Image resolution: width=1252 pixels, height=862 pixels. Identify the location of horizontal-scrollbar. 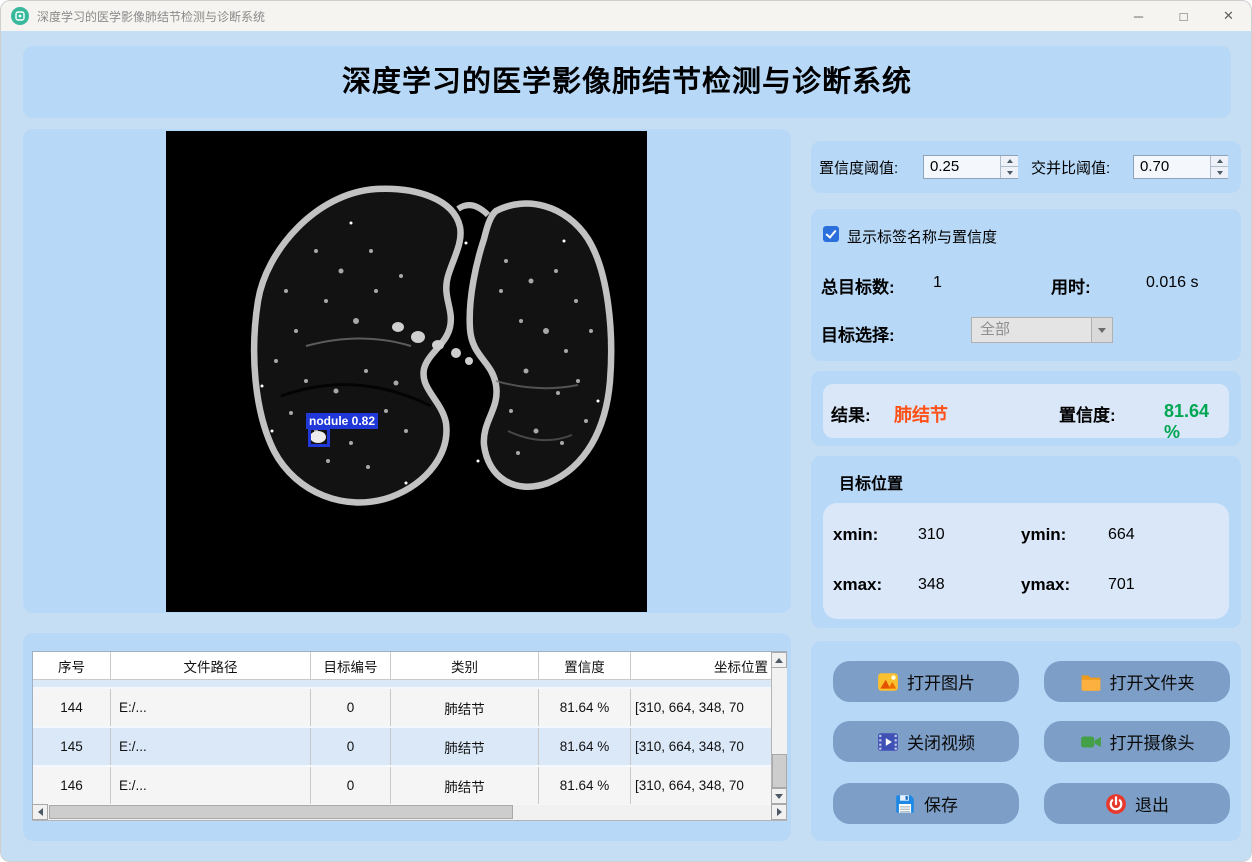
(409, 812).